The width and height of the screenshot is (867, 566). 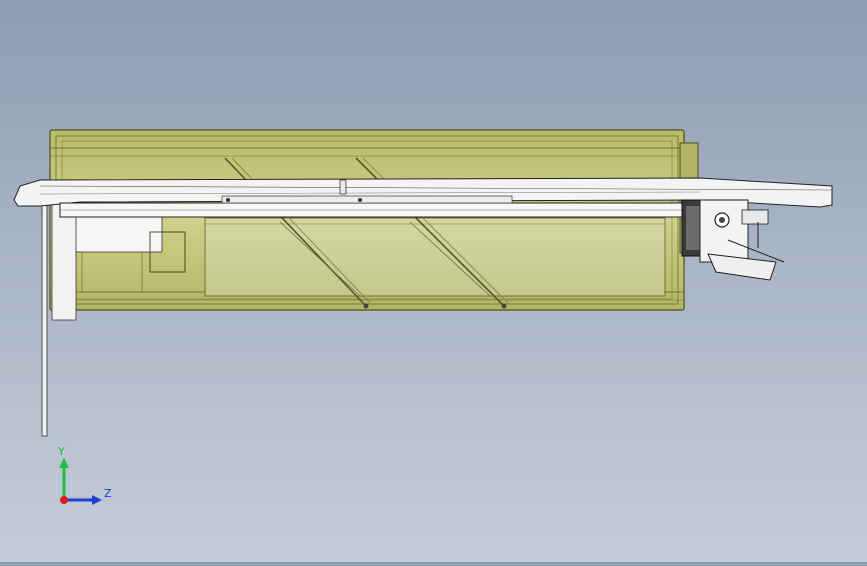 I want to click on y-arrowhead, so click(x=64, y=463).